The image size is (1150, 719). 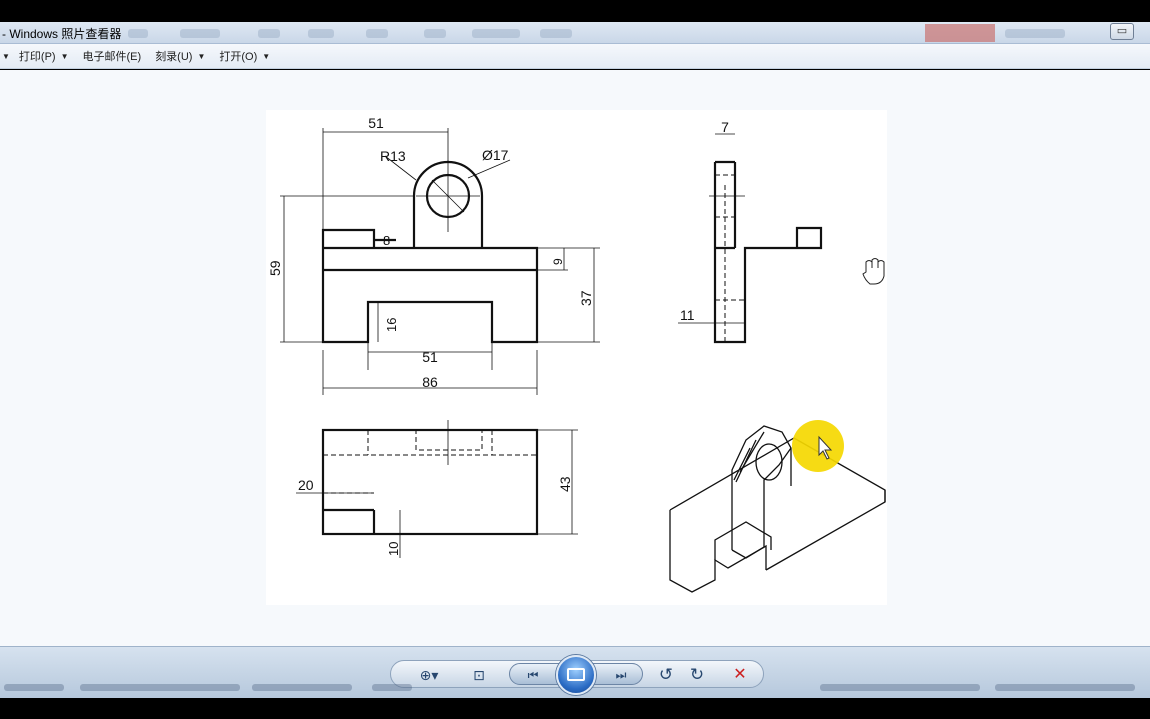 What do you see at coordinates (586, 298) in the screenshot?
I see `dim-37: 37` at bounding box center [586, 298].